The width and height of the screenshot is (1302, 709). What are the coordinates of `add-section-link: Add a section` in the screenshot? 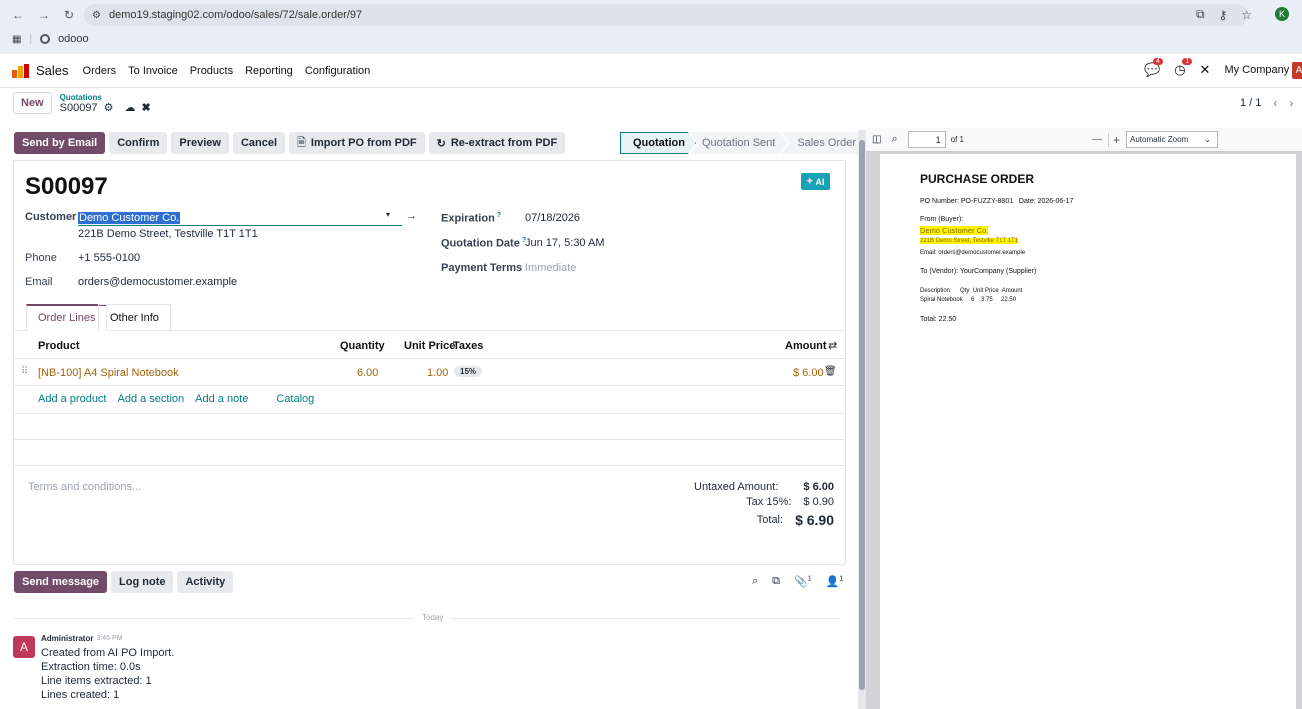 It's located at (151, 399).